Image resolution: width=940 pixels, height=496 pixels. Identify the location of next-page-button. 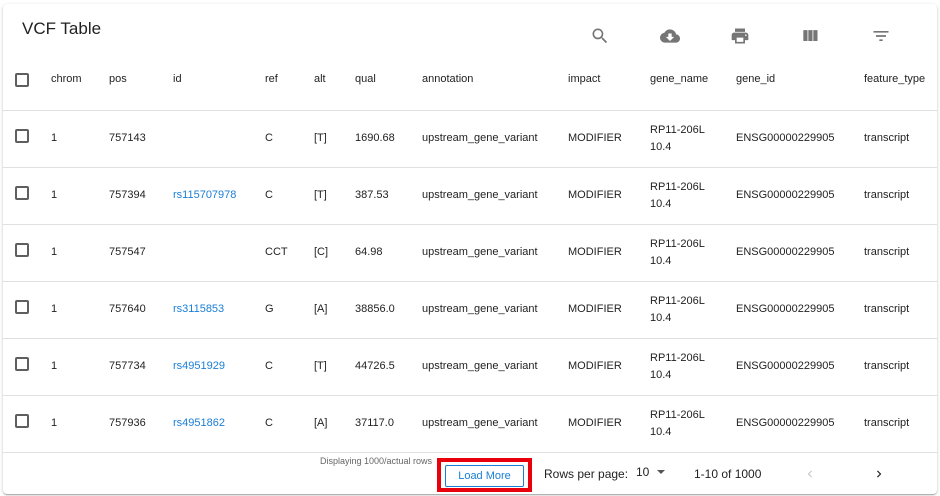
(879, 474).